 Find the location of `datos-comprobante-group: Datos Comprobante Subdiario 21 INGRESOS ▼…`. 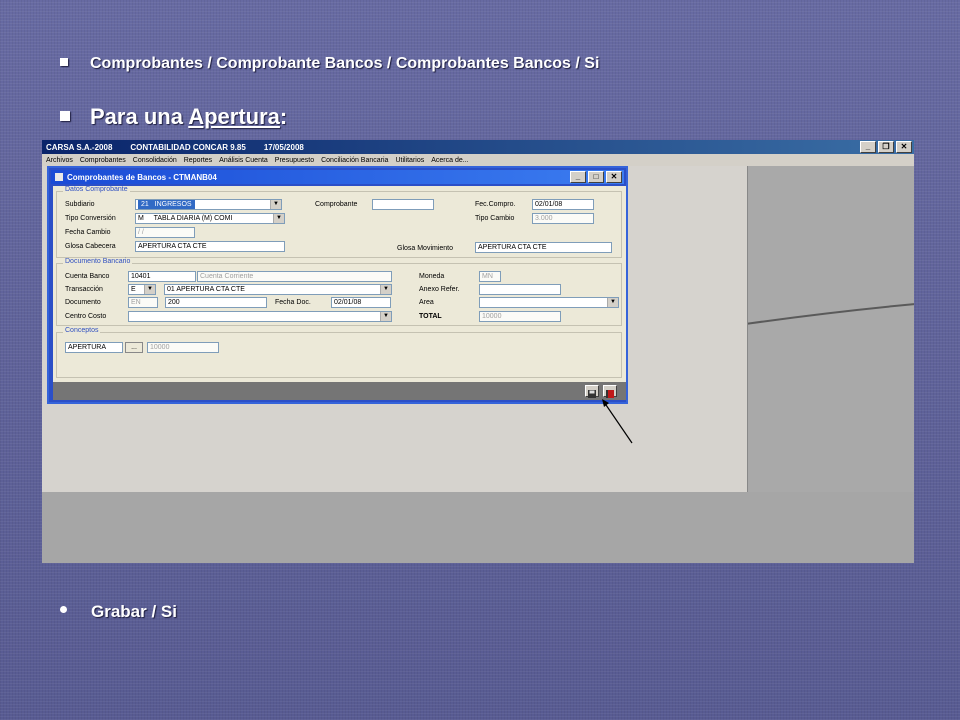

datos-comprobante-group: Datos Comprobante Subdiario 21 INGRESOS ▼… is located at coordinates (339, 222).